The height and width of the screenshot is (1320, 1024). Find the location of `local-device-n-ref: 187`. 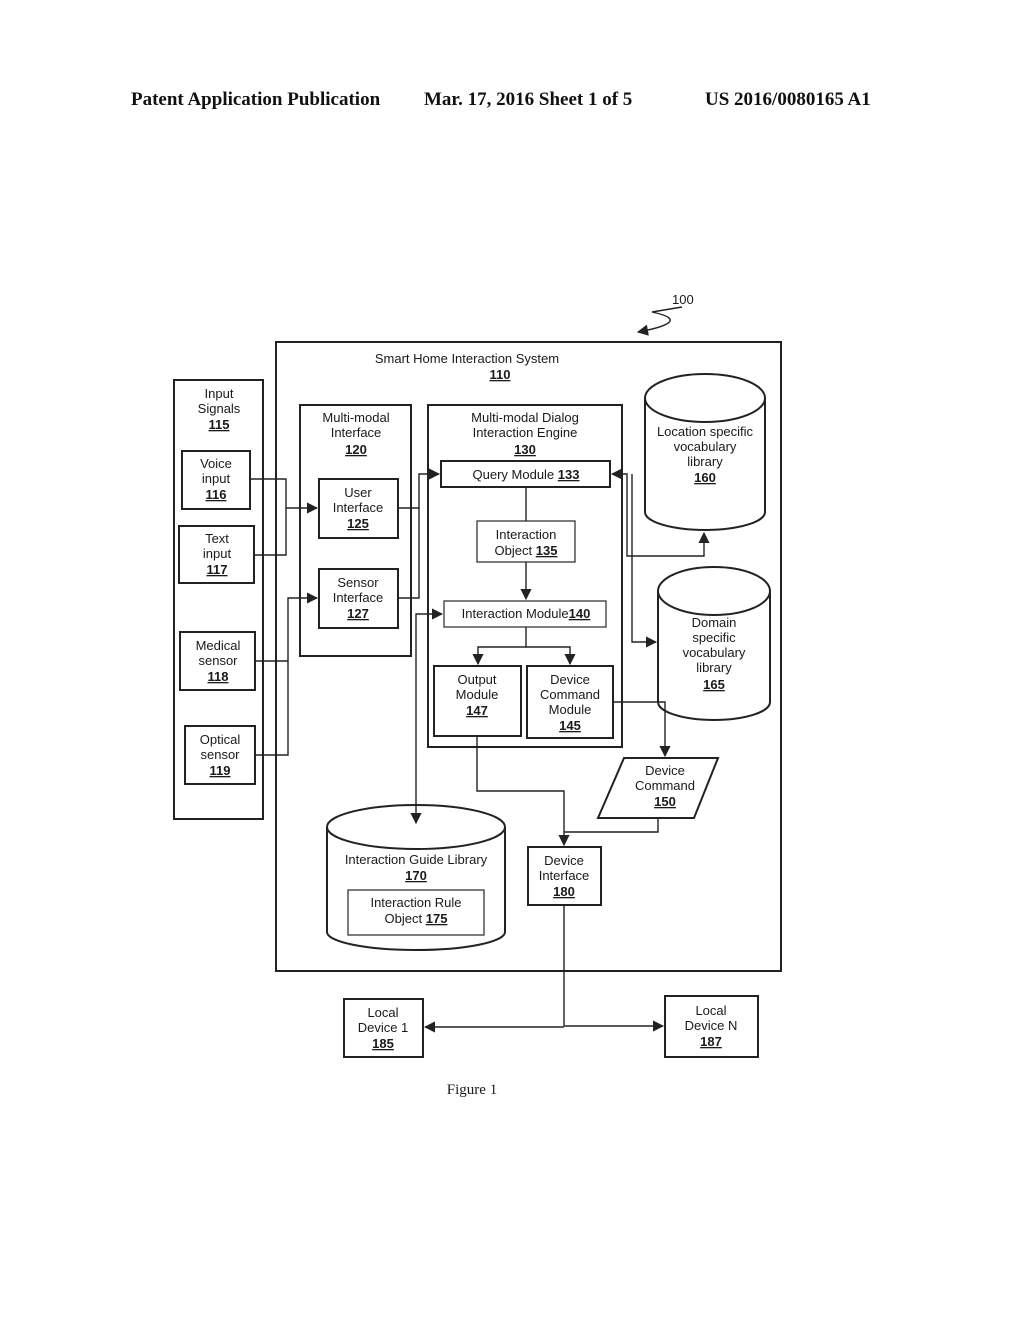

local-device-n-ref: 187 is located at coordinates (711, 1041).